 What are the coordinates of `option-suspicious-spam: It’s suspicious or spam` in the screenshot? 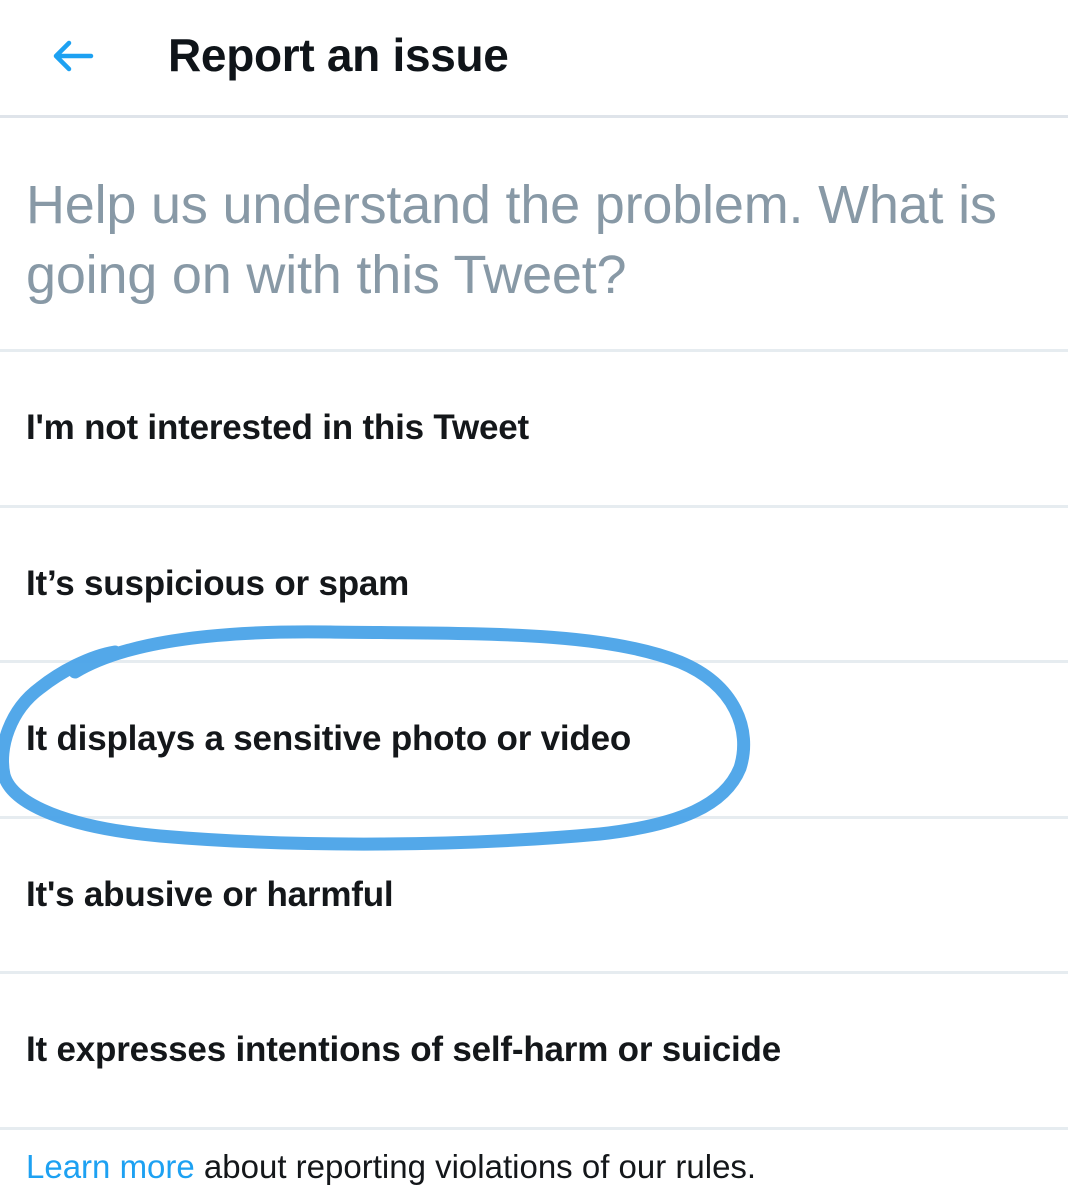 It's located at (534, 585).